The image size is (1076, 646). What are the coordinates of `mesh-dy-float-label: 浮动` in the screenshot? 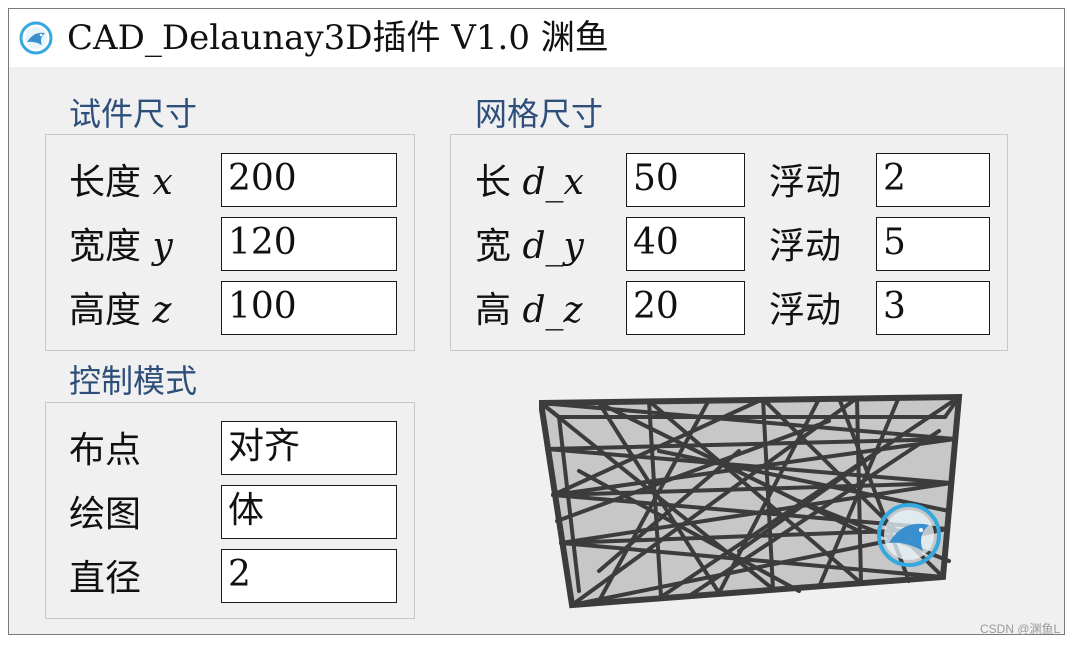 It's located at (805, 246).